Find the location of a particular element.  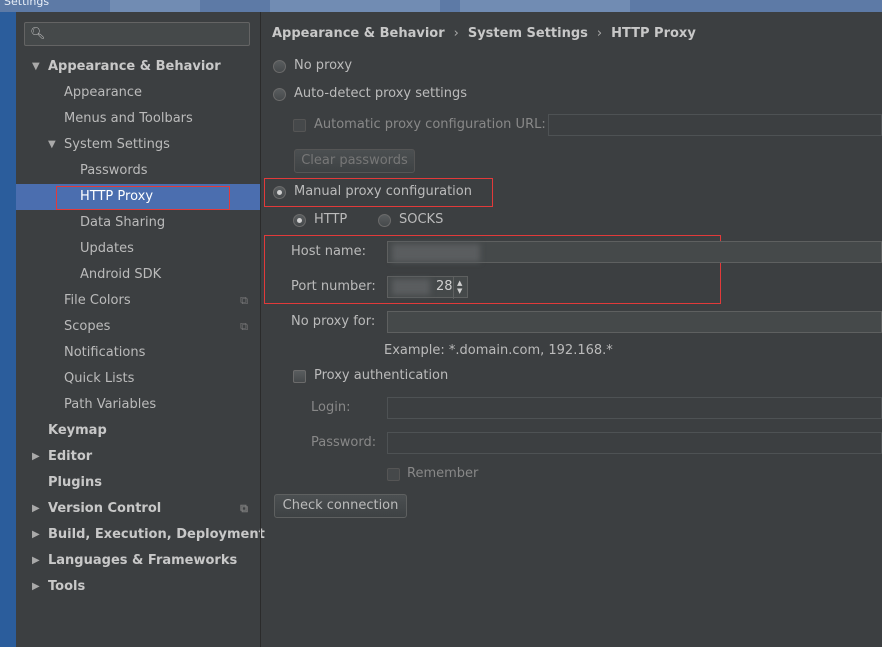

sidebar-item-data-sharing: Data Sharing is located at coordinates (138, 223).